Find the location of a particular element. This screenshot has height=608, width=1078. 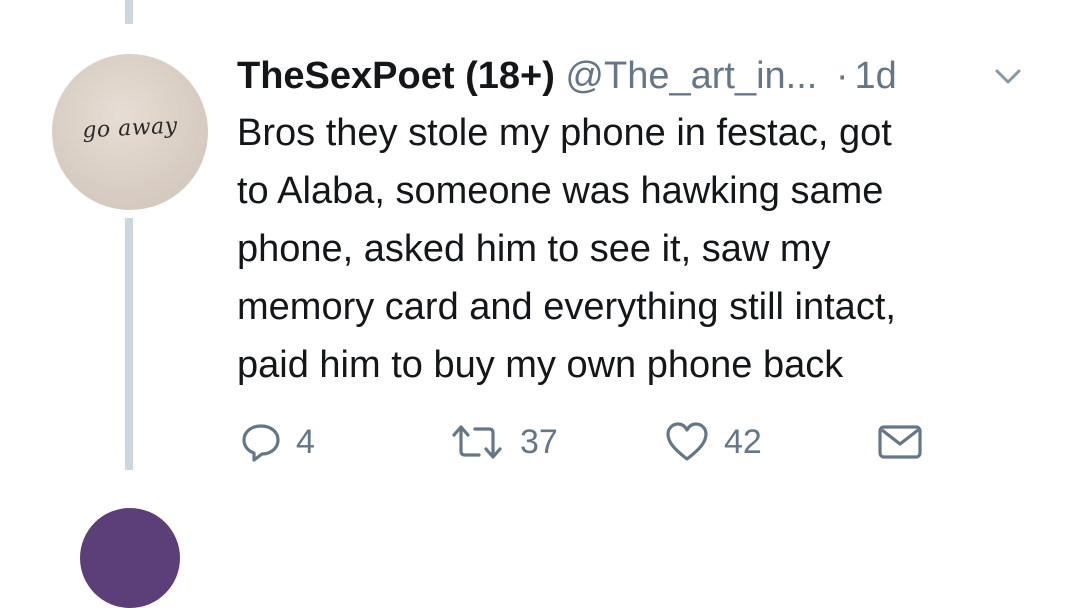

reply-icon is located at coordinates (261, 443).